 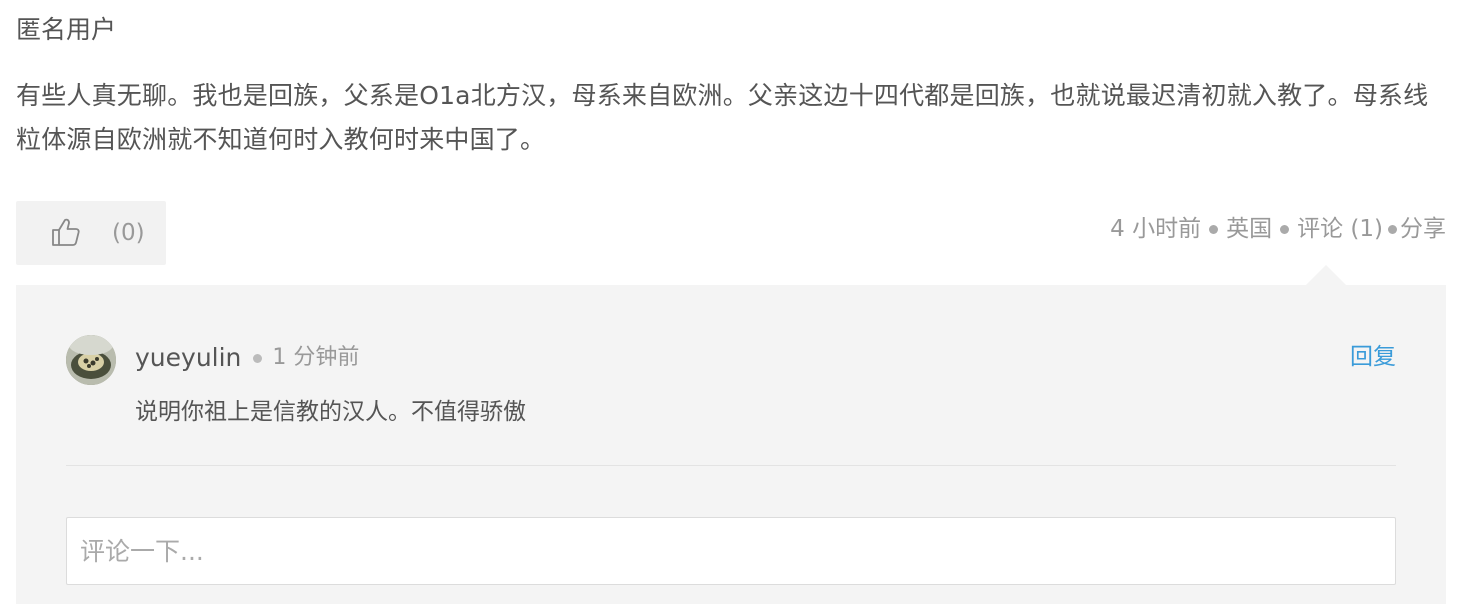 What do you see at coordinates (316, 357) in the screenshot?
I see `comment-time: 1 分钟前` at bounding box center [316, 357].